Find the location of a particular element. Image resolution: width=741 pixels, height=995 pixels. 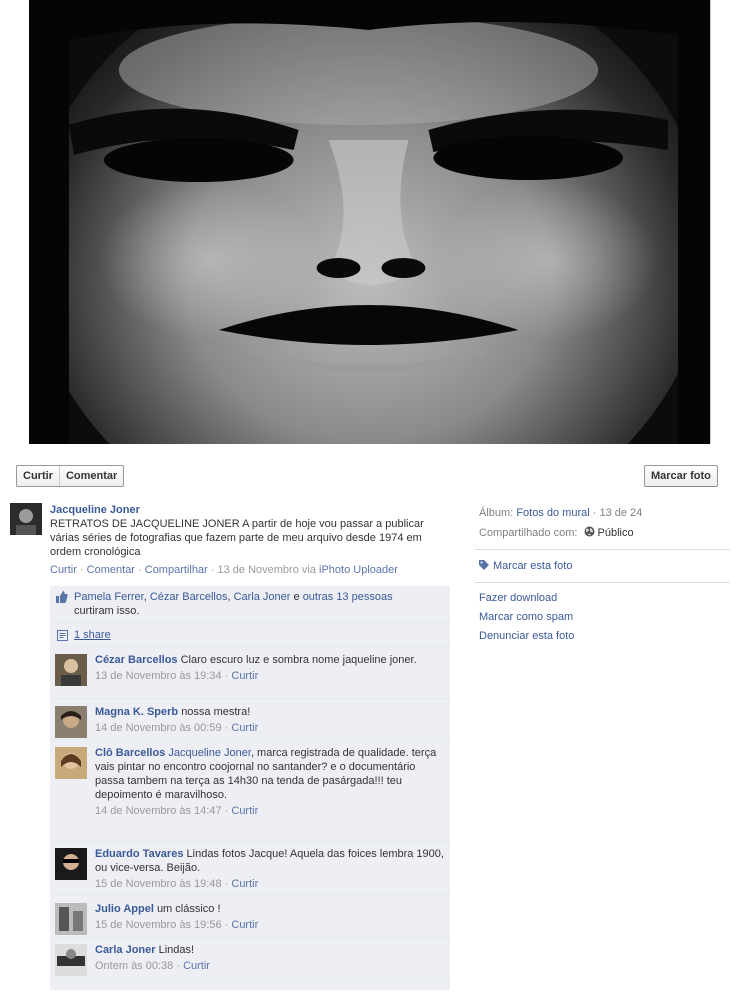

liker-link: Pamela Ferrer is located at coordinates (109, 597).